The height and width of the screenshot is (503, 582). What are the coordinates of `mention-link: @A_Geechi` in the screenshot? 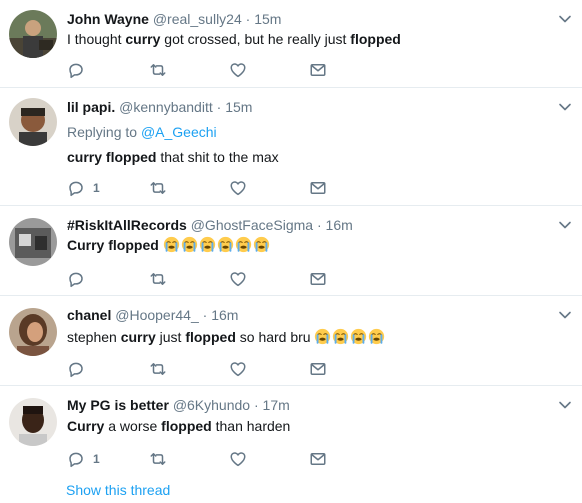 It's located at (179, 132).